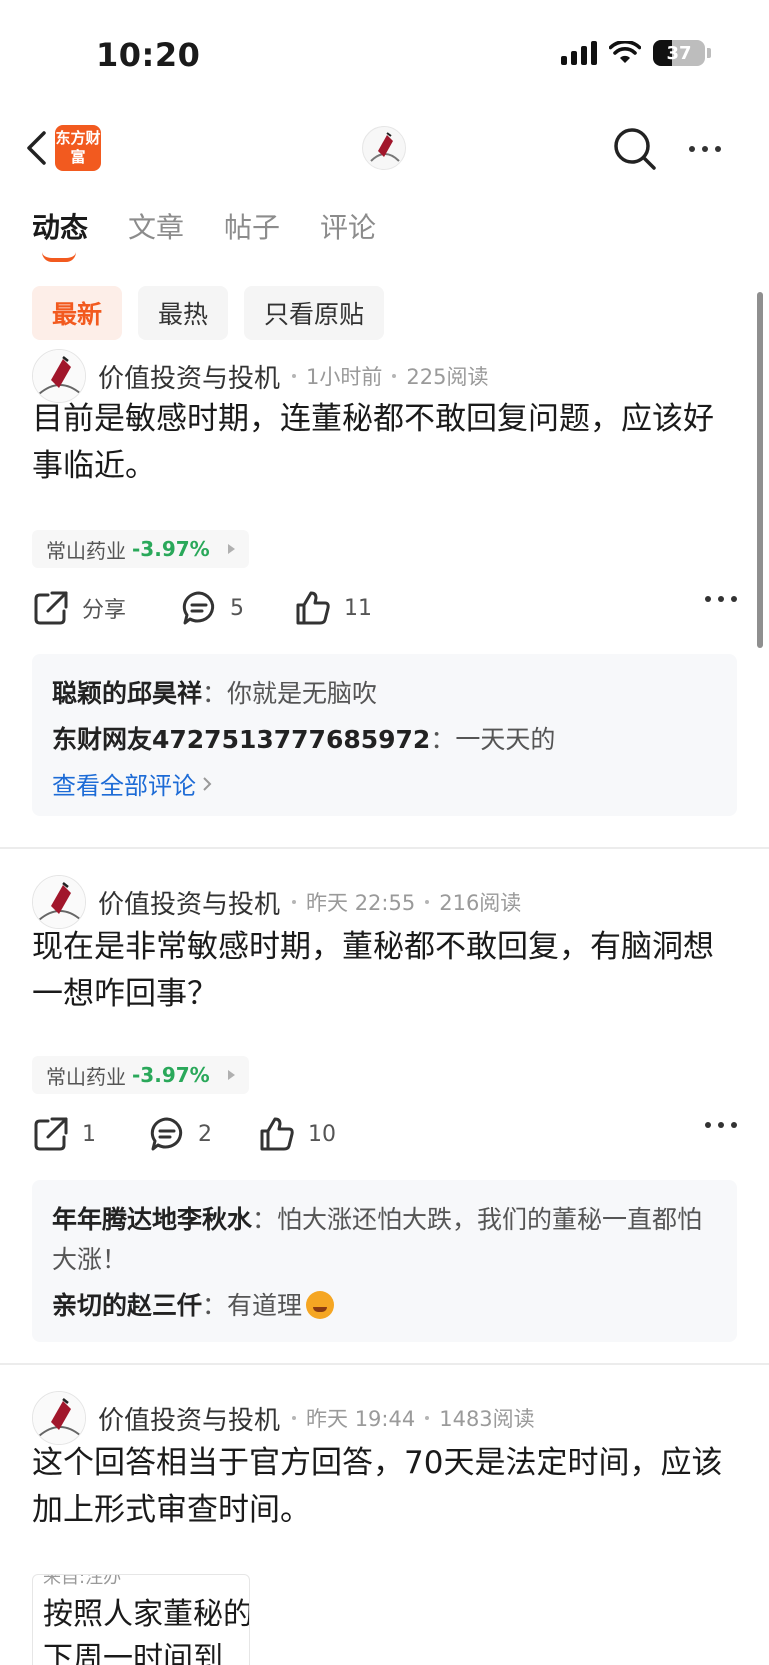 The width and height of the screenshot is (769, 1665). What do you see at coordinates (384, 783) in the screenshot?
I see `view-all-comments-link: 查看全部评论` at bounding box center [384, 783].